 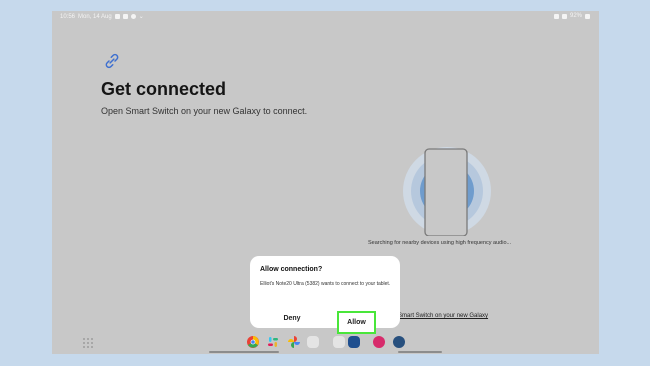 What do you see at coordinates (587, 16) in the screenshot?
I see `battery-icon` at bounding box center [587, 16].